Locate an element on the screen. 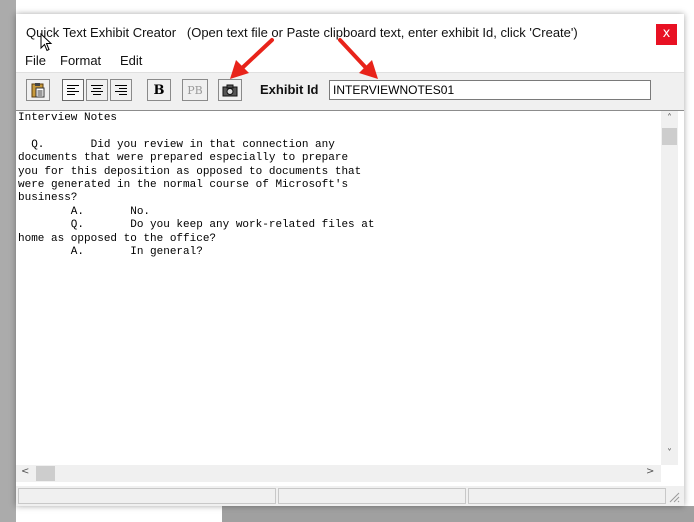 This screenshot has height=522, width=694. toolbar: B PB Exhibit Id is located at coordinates (350, 91).